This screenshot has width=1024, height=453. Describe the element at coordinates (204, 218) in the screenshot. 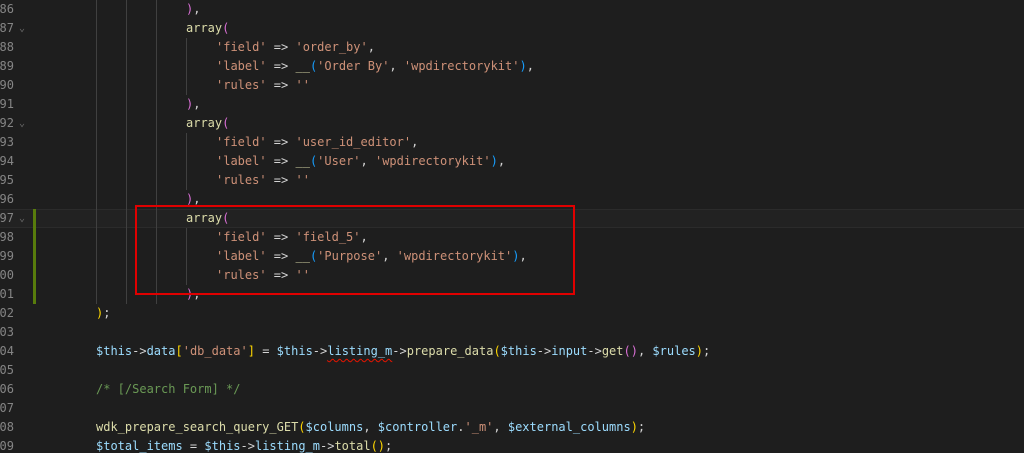

I see `code-token: array` at that location.